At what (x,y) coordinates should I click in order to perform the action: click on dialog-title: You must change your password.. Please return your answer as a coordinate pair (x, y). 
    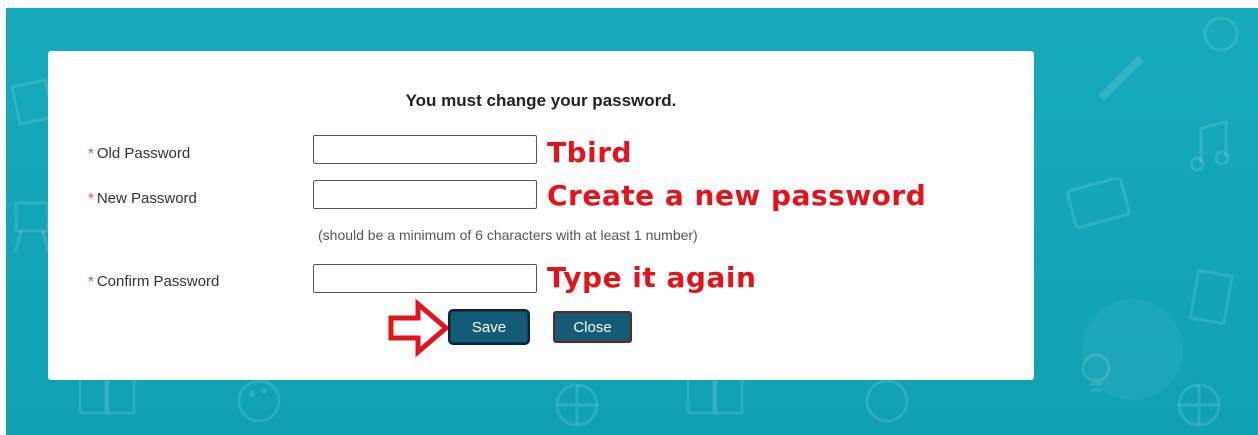
    Looking at the image, I should click on (541, 100).